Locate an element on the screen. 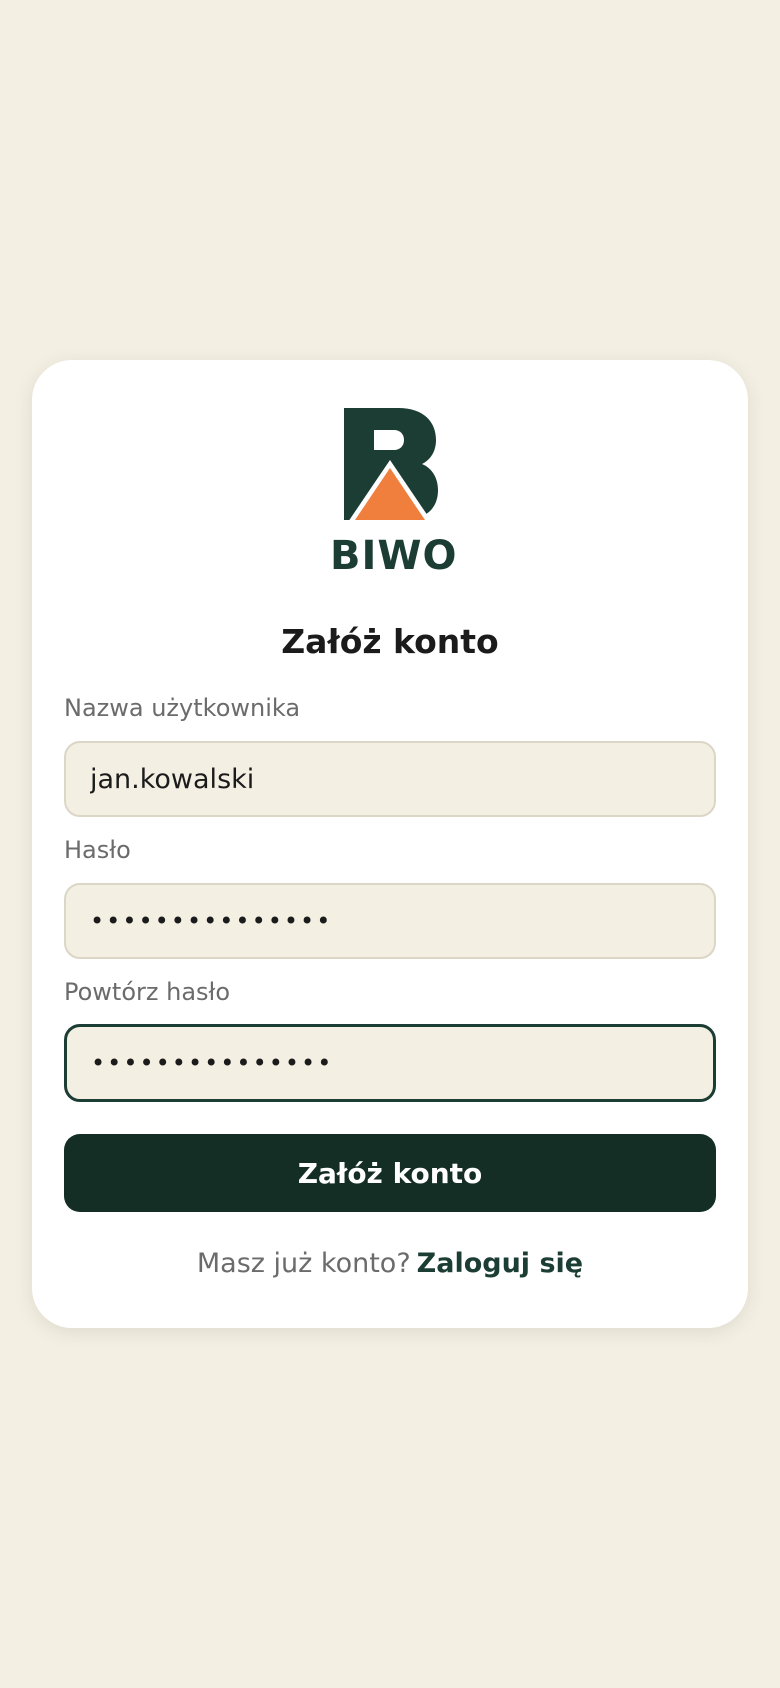 The image size is (780, 1688). password-label: Hasło is located at coordinates (97, 850).